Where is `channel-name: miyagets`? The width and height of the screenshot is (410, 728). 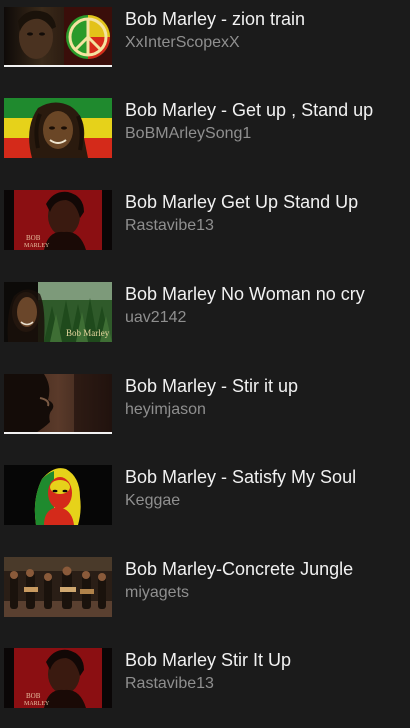
channel-name: miyagets is located at coordinates (266, 593).